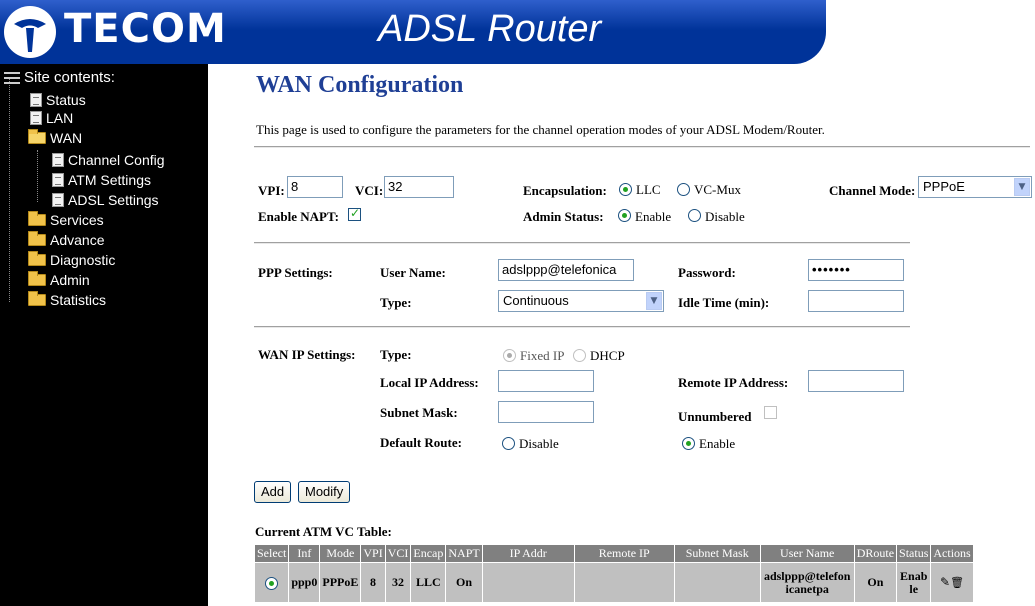 This screenshot has height=606, width=1035. I want to click on encapsulation-label: Encapsulation:, so click(565, 190).